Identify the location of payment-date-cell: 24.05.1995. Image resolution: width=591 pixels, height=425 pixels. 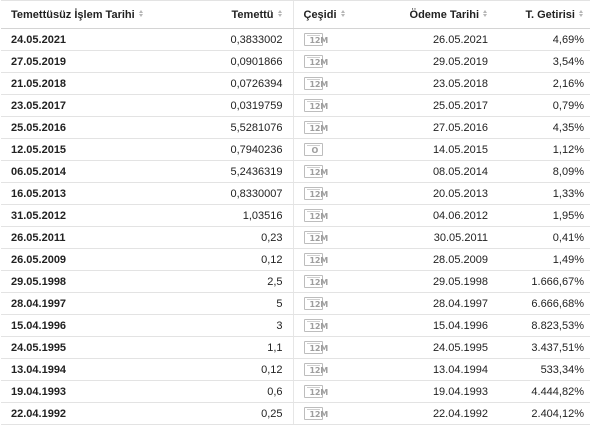
(445, 347).